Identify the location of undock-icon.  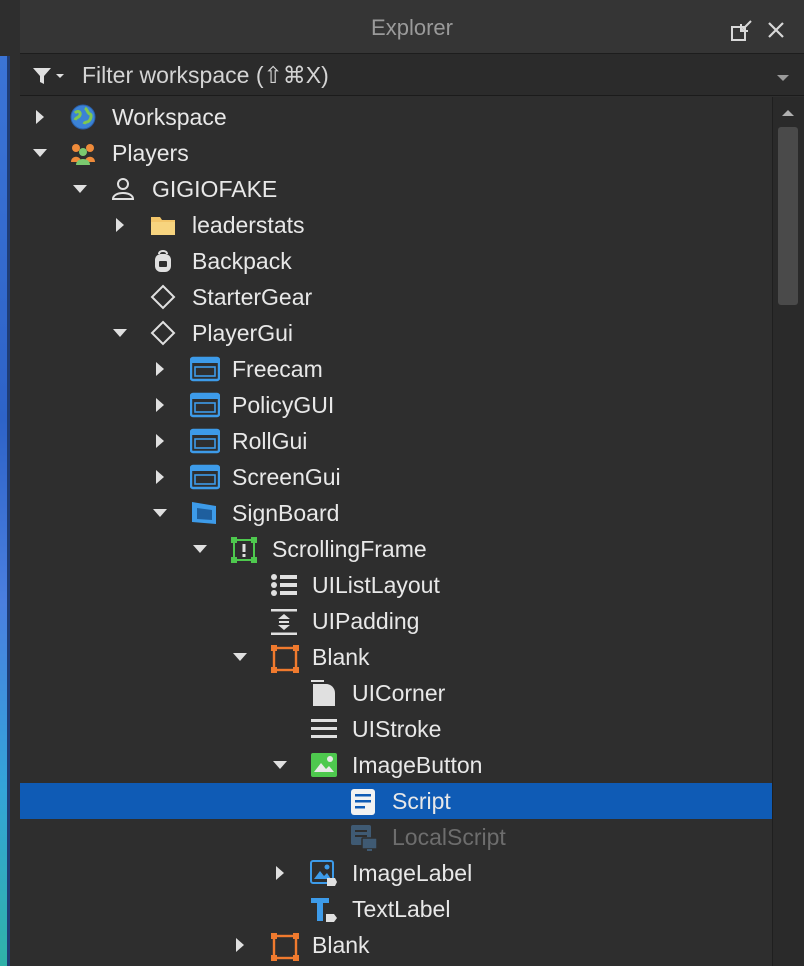
(742, 30).